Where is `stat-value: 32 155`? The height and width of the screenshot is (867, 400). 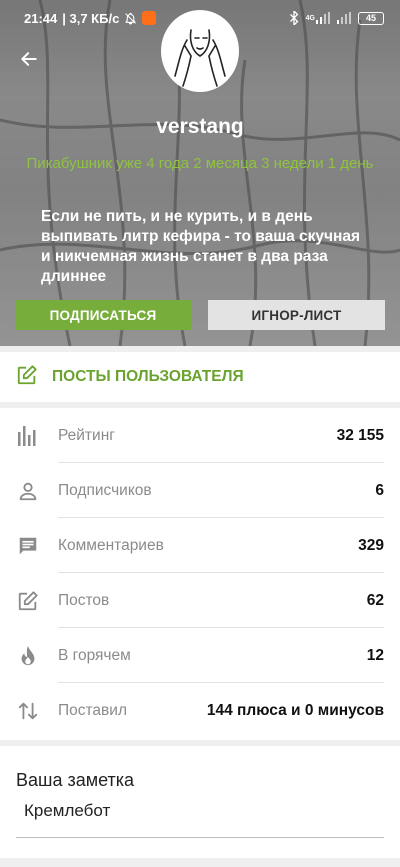 stat-value: 32 155 is located at coordinates (360, 435).